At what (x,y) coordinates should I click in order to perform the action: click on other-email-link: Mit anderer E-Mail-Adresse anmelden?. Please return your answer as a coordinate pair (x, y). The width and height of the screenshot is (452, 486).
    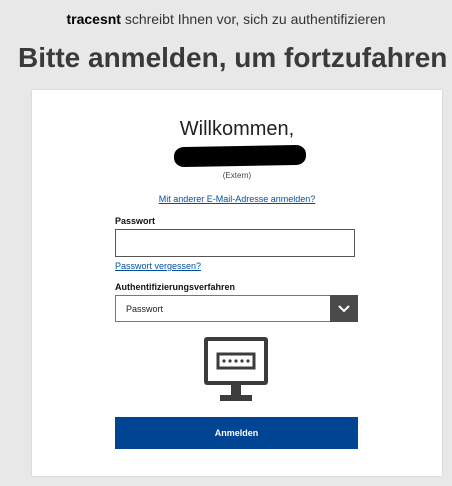
    Looking at the image, I should click on (237, 199).